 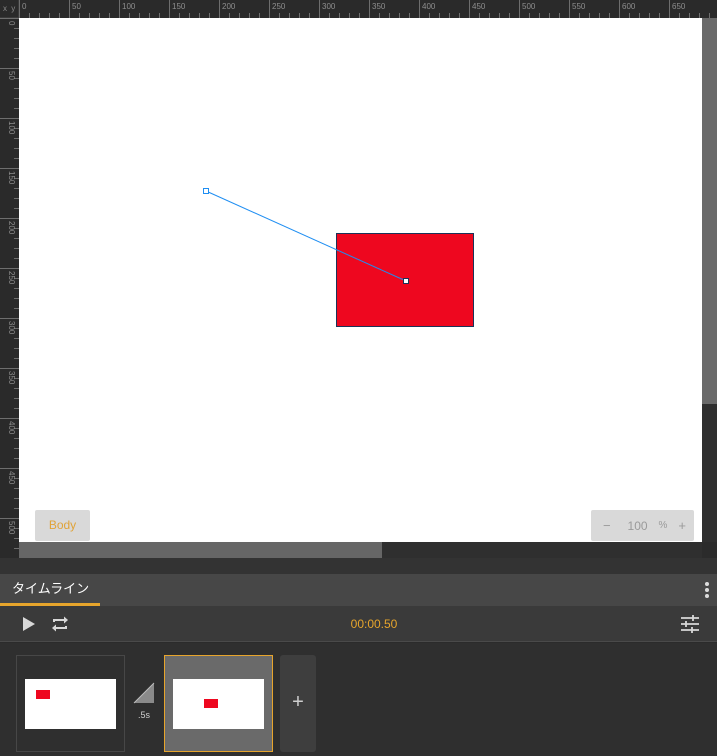 I want to click on loop-icon, so click(x=60, y=624).